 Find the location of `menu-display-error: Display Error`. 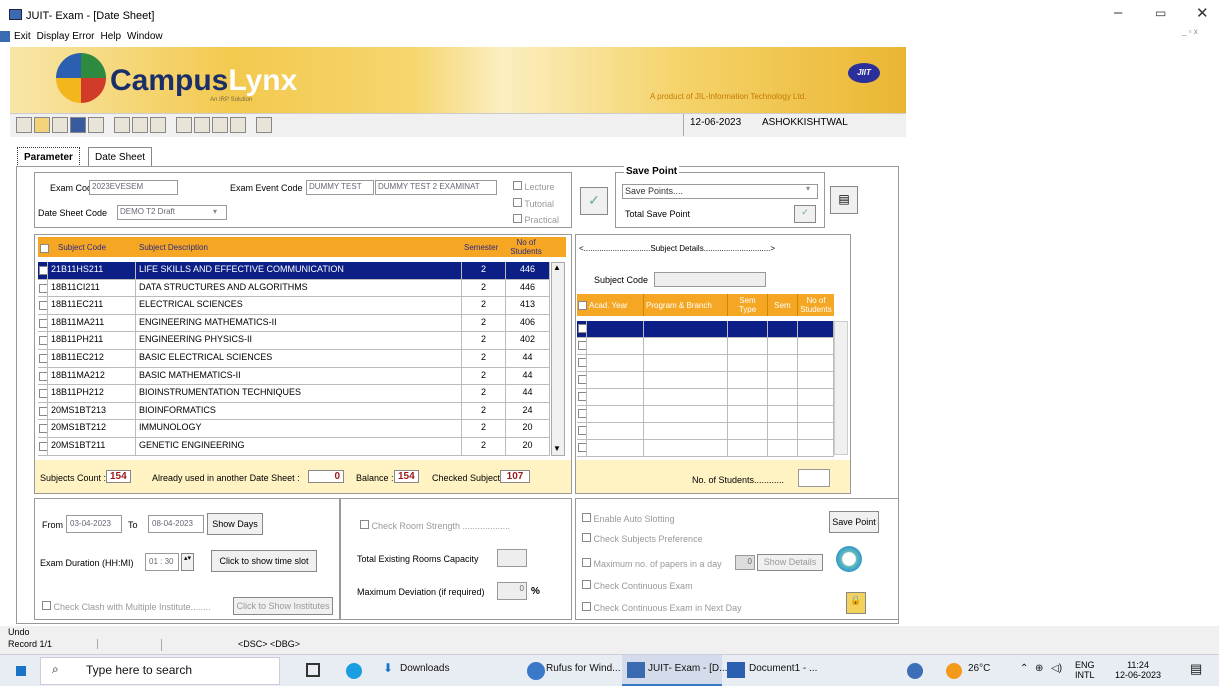

menu-display-error: Display Error is located at coordinates (66, 38).